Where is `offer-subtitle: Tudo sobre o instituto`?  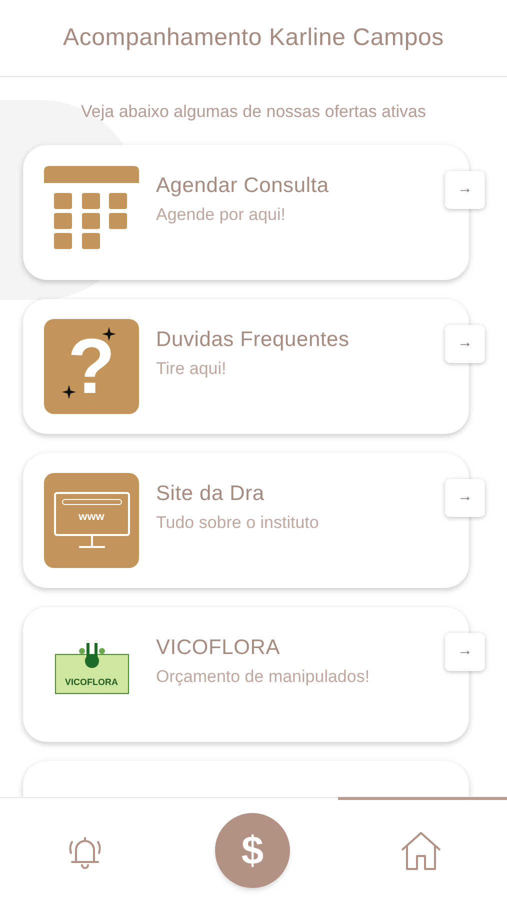
offer-subtitle: Tudo sobre o instituto is located at coordinates (237, 523).